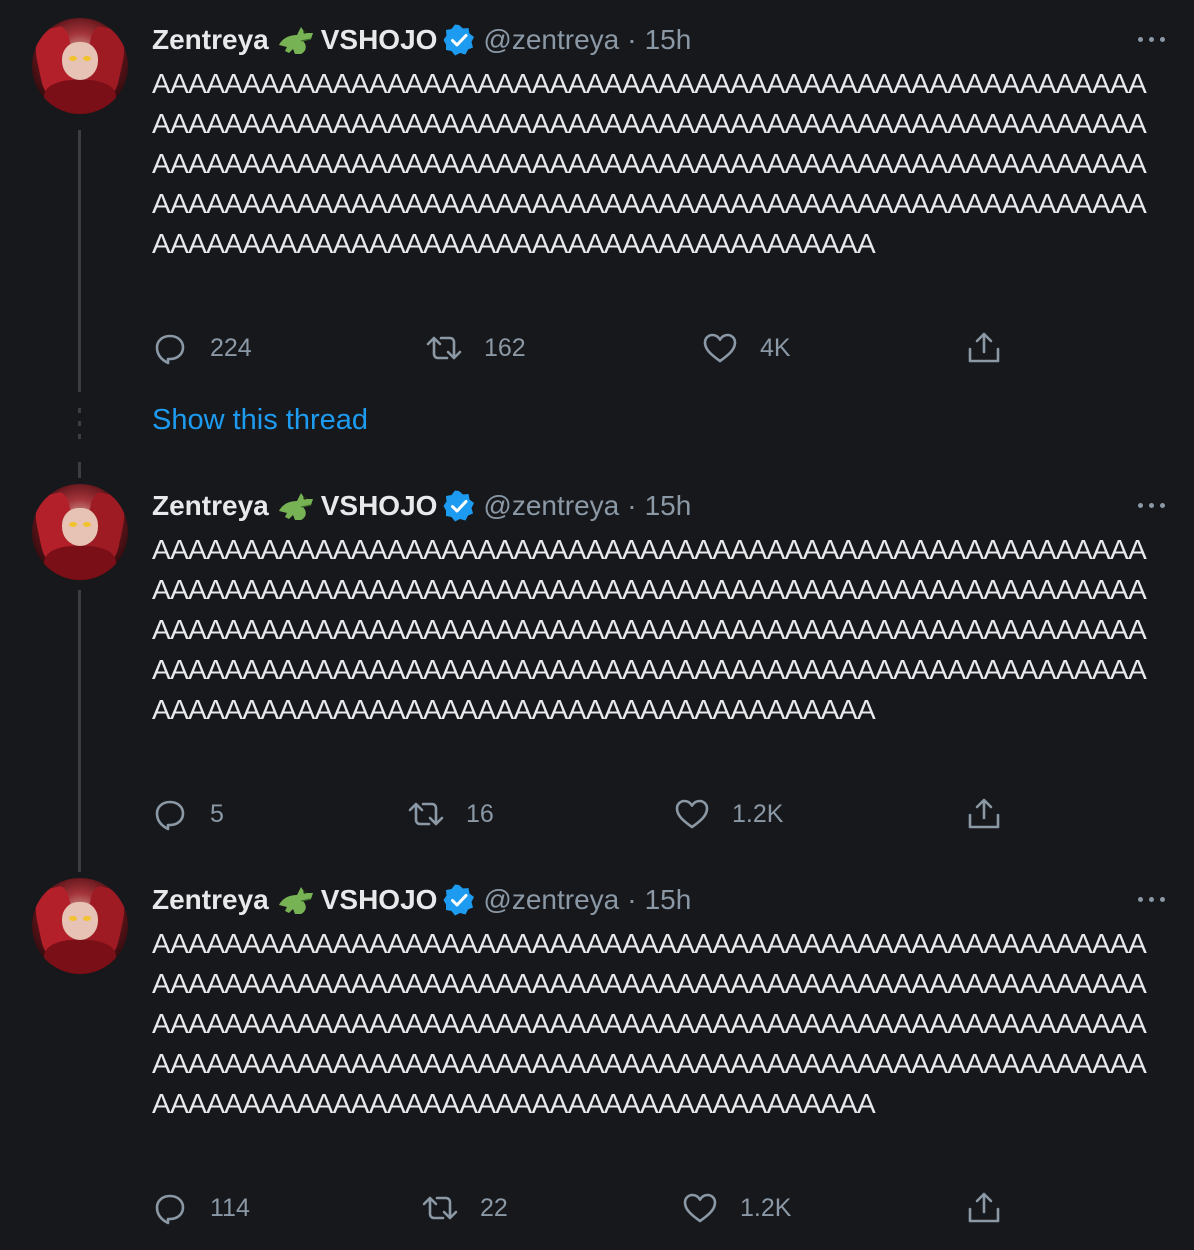 Image resolution: width=1194 pixels, height=1250 pixels. What do you see at coordinates (582, 348) in the screenshot?
I see `tweet-actions: 224 162 4K` at bounding box center [582, 348].